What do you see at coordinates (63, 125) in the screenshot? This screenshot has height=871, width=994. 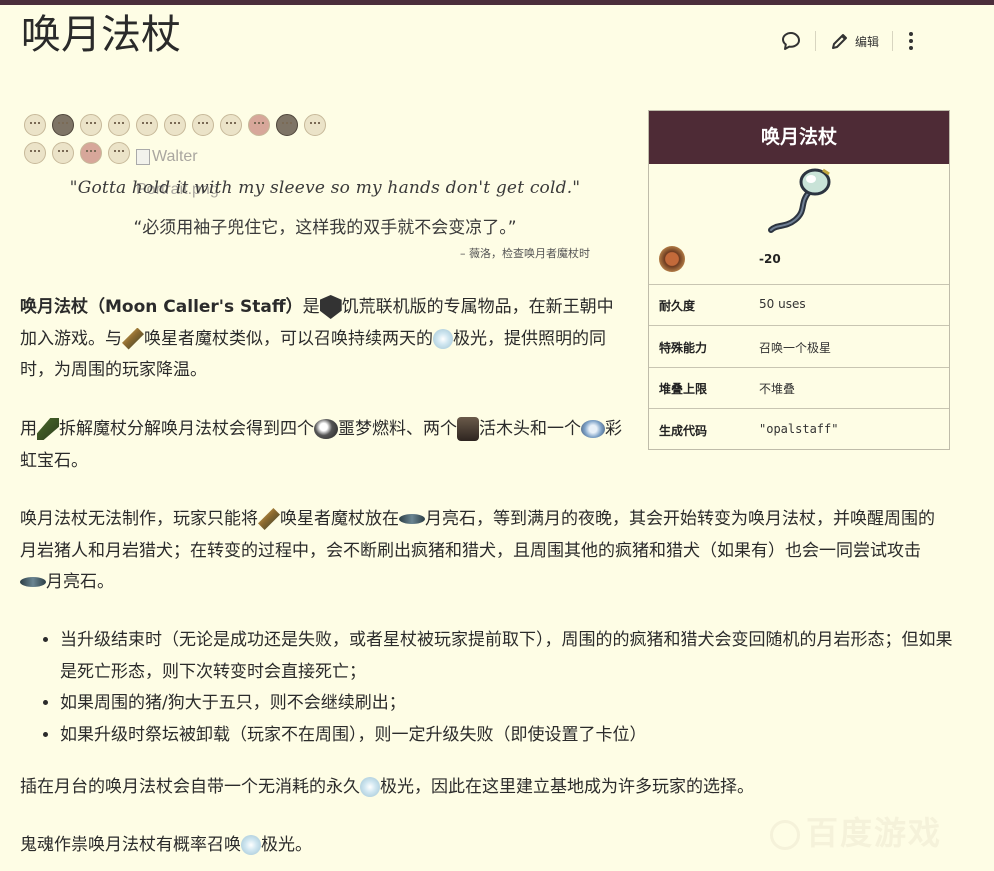 I see `willow-portrait-icon` at bounding box center [63, 125].